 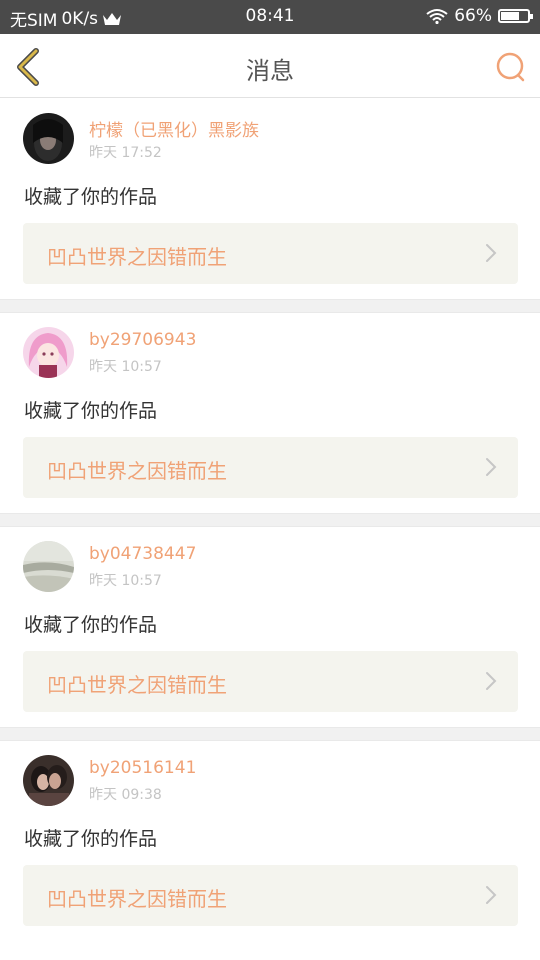 What do you see at coordinates (510, 16) in the screenshot?
I see `battery-fill` at bounding box center [510, 16].